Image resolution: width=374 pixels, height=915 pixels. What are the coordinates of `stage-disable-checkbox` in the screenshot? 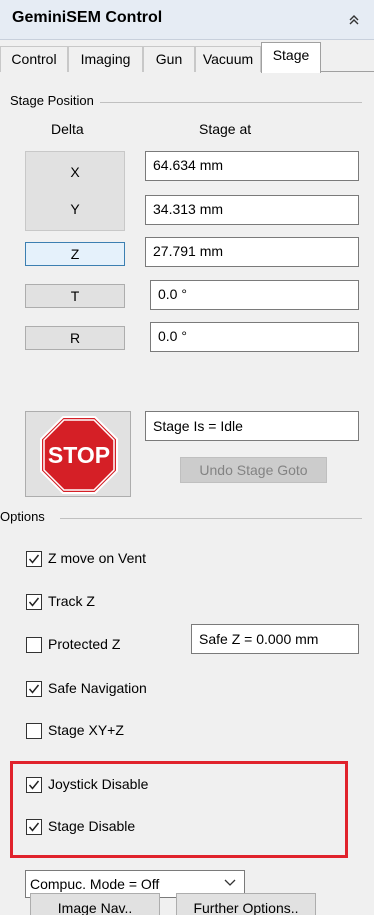 It's located at (34, 827).